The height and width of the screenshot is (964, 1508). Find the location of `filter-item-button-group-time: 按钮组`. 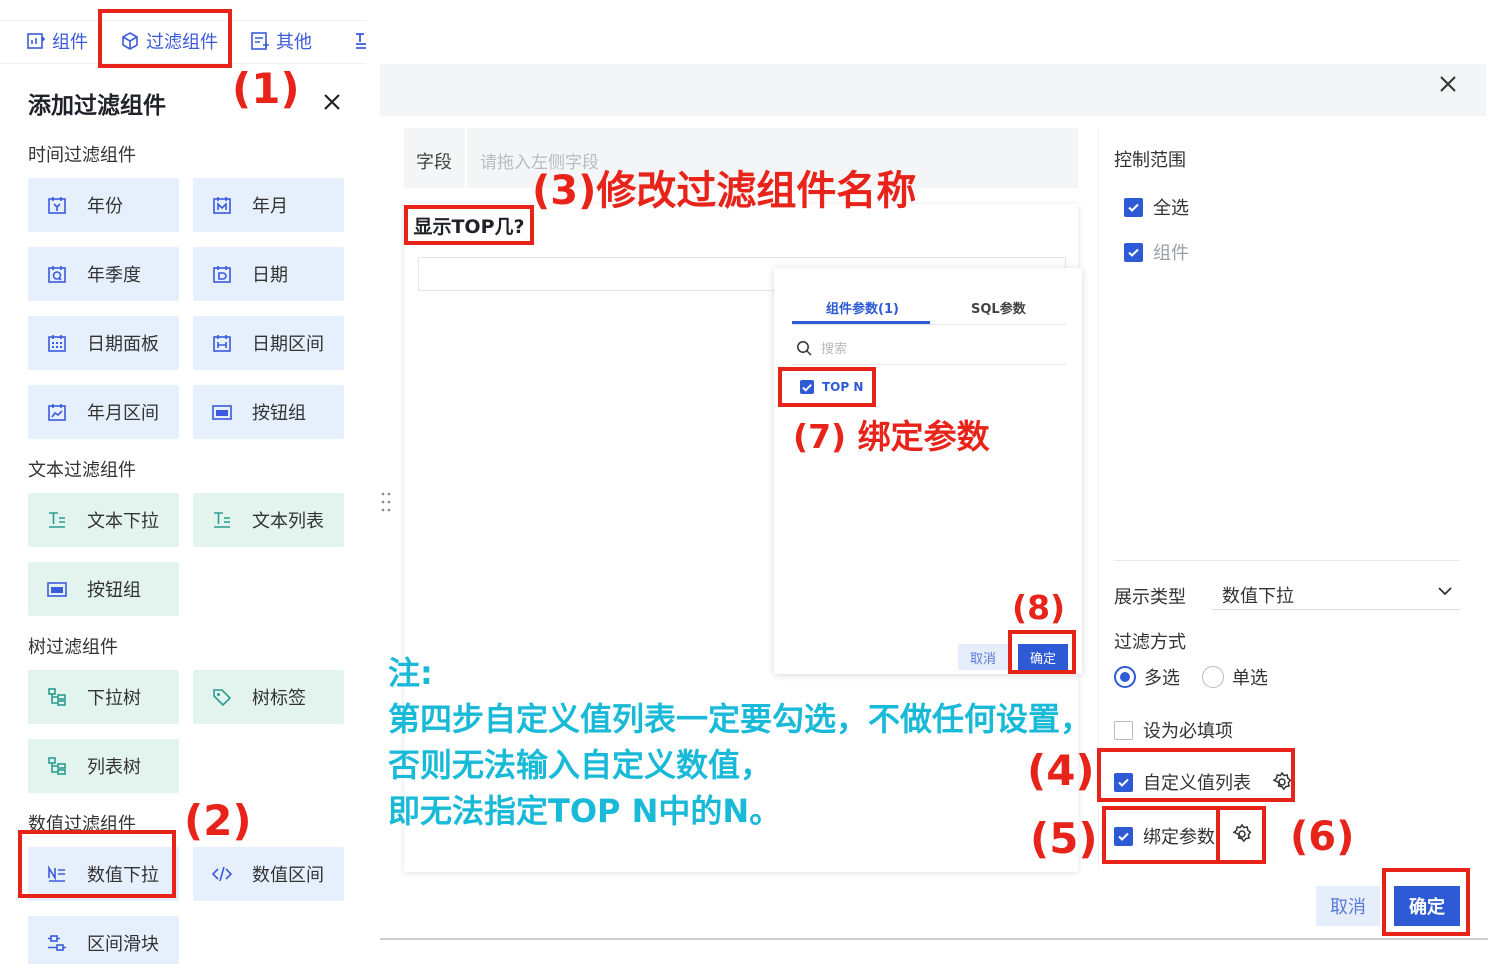

filter-item-button-group-time: 按钮组 is located at coordinates (268, 412).